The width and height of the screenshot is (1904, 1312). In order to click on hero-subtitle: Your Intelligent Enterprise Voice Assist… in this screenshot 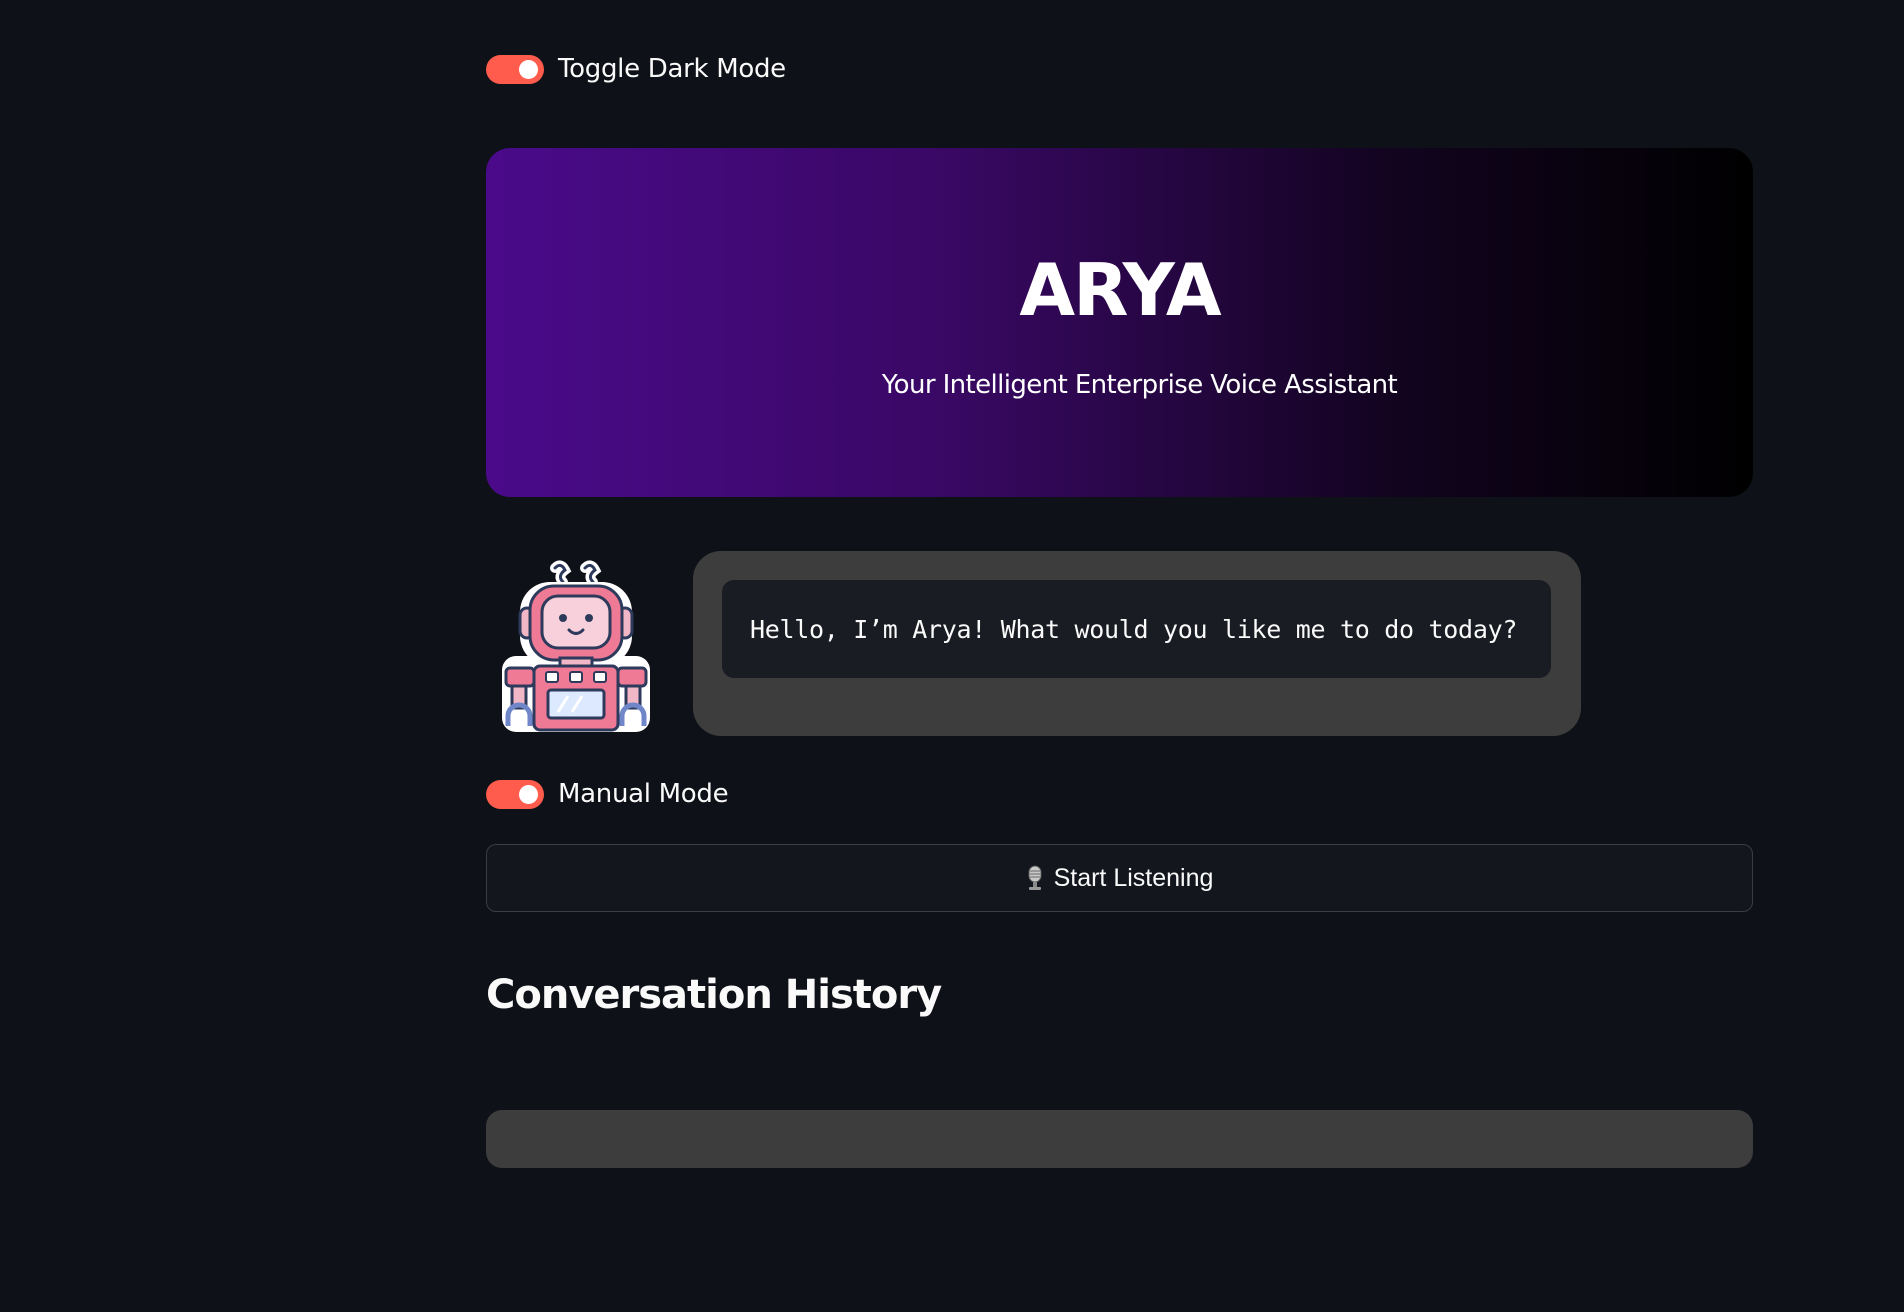, I will do `click(1139, 385)`.